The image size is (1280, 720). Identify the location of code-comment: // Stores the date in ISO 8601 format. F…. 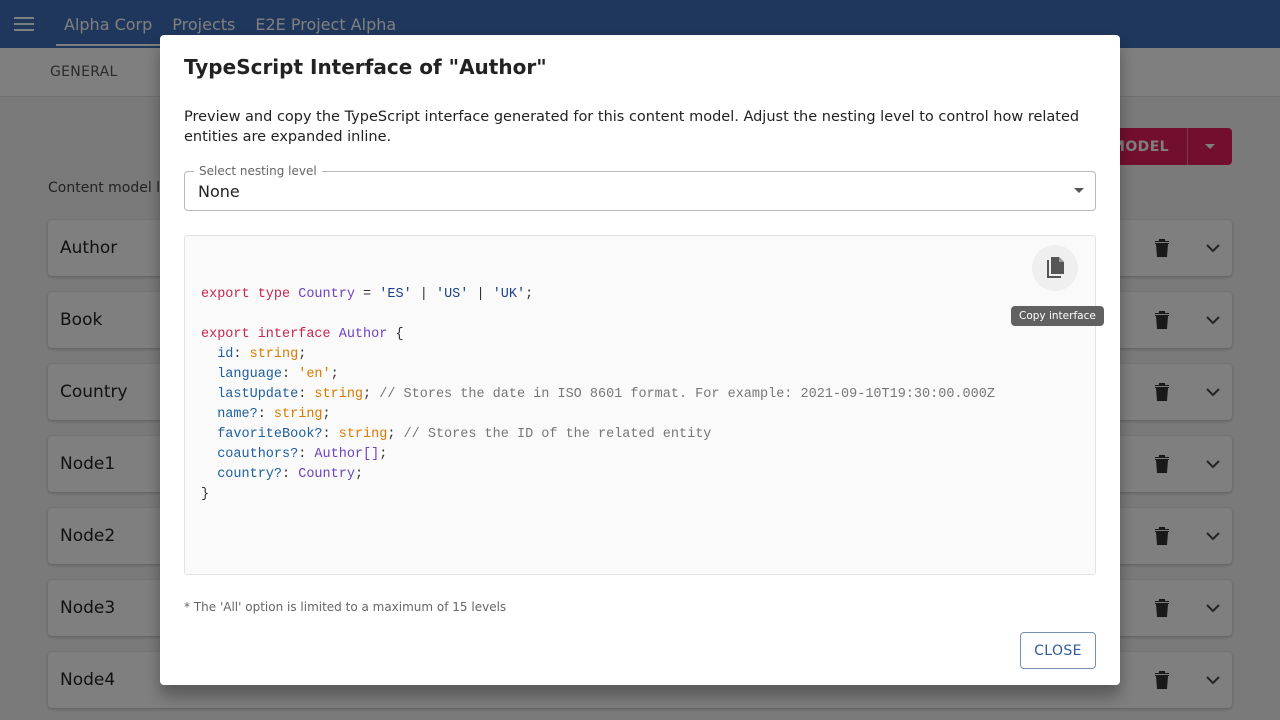
(687, 394).